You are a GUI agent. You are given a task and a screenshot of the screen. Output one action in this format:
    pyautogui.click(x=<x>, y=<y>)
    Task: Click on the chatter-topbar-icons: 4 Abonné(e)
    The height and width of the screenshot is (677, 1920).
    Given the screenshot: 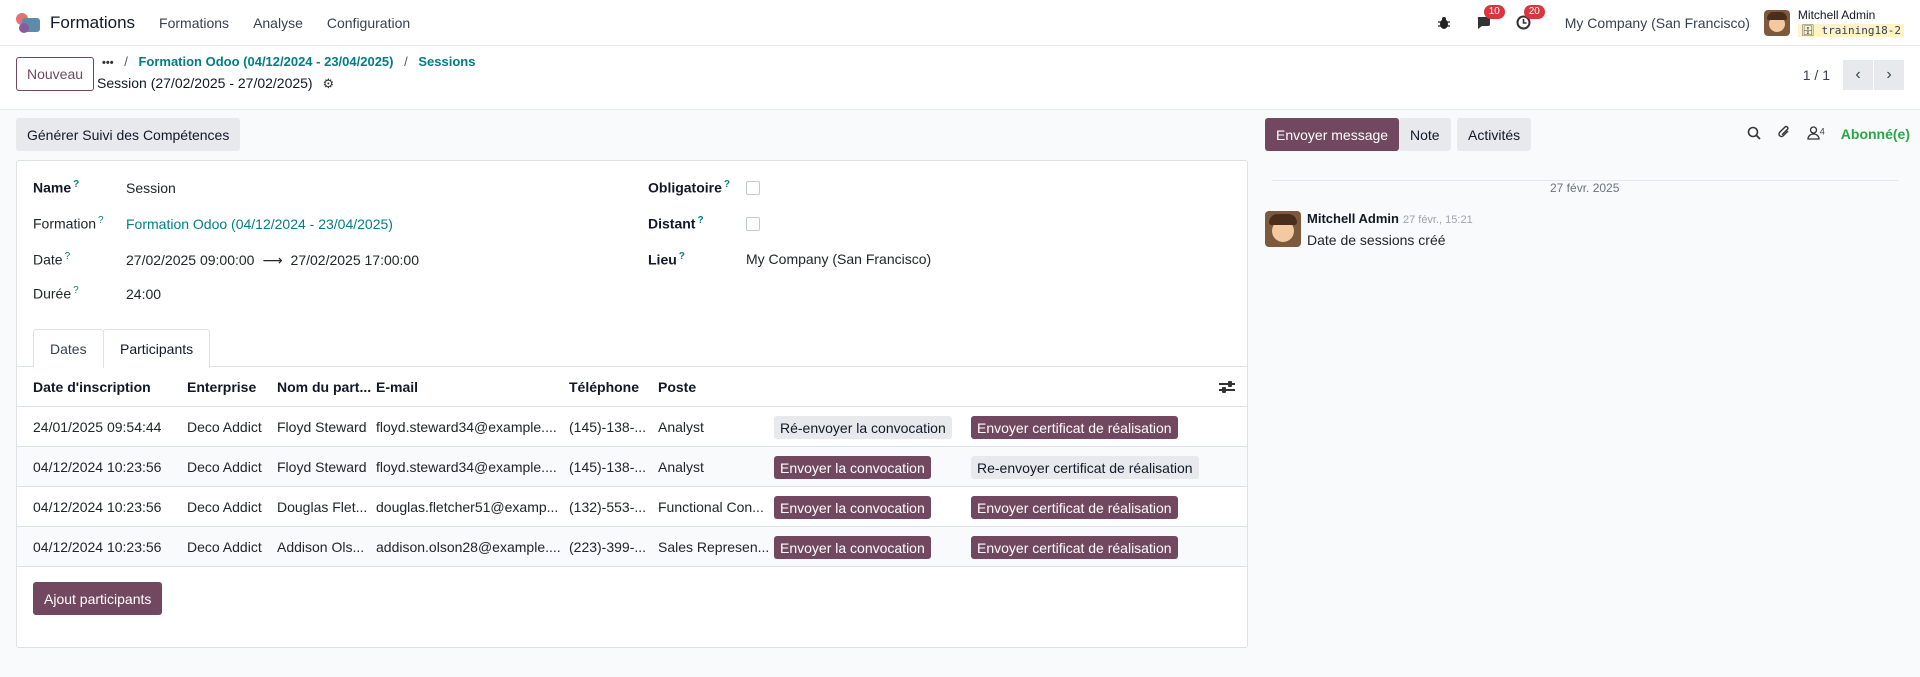 What is the action you would take?
    pyautogui.click(x=1820, y=134)
    